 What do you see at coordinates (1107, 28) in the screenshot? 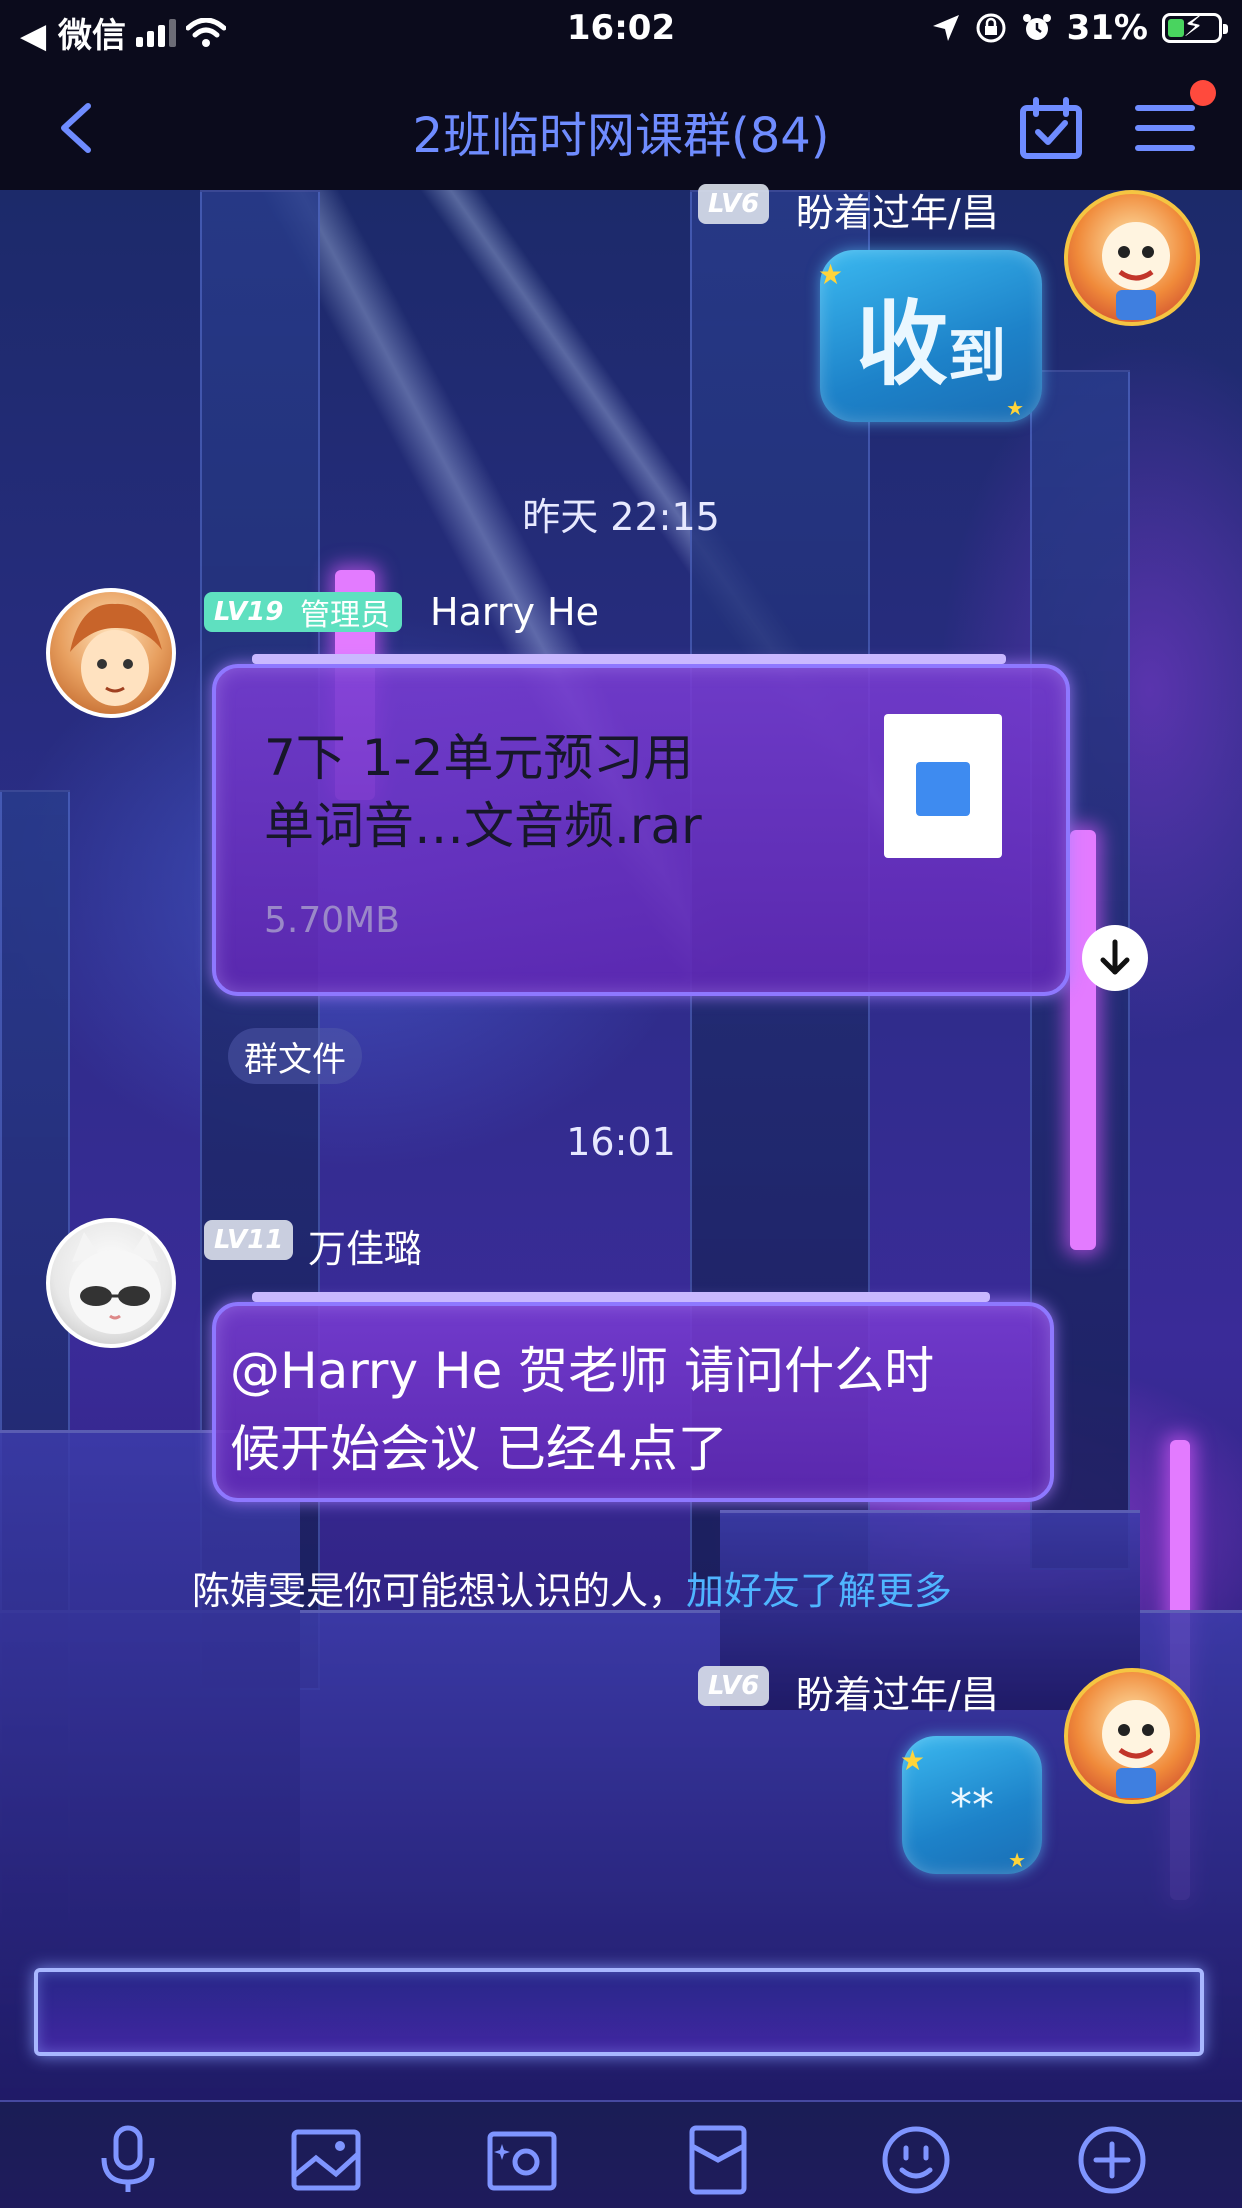
I see `battery-percentage: 31%` at bounding box center [1107, 28].